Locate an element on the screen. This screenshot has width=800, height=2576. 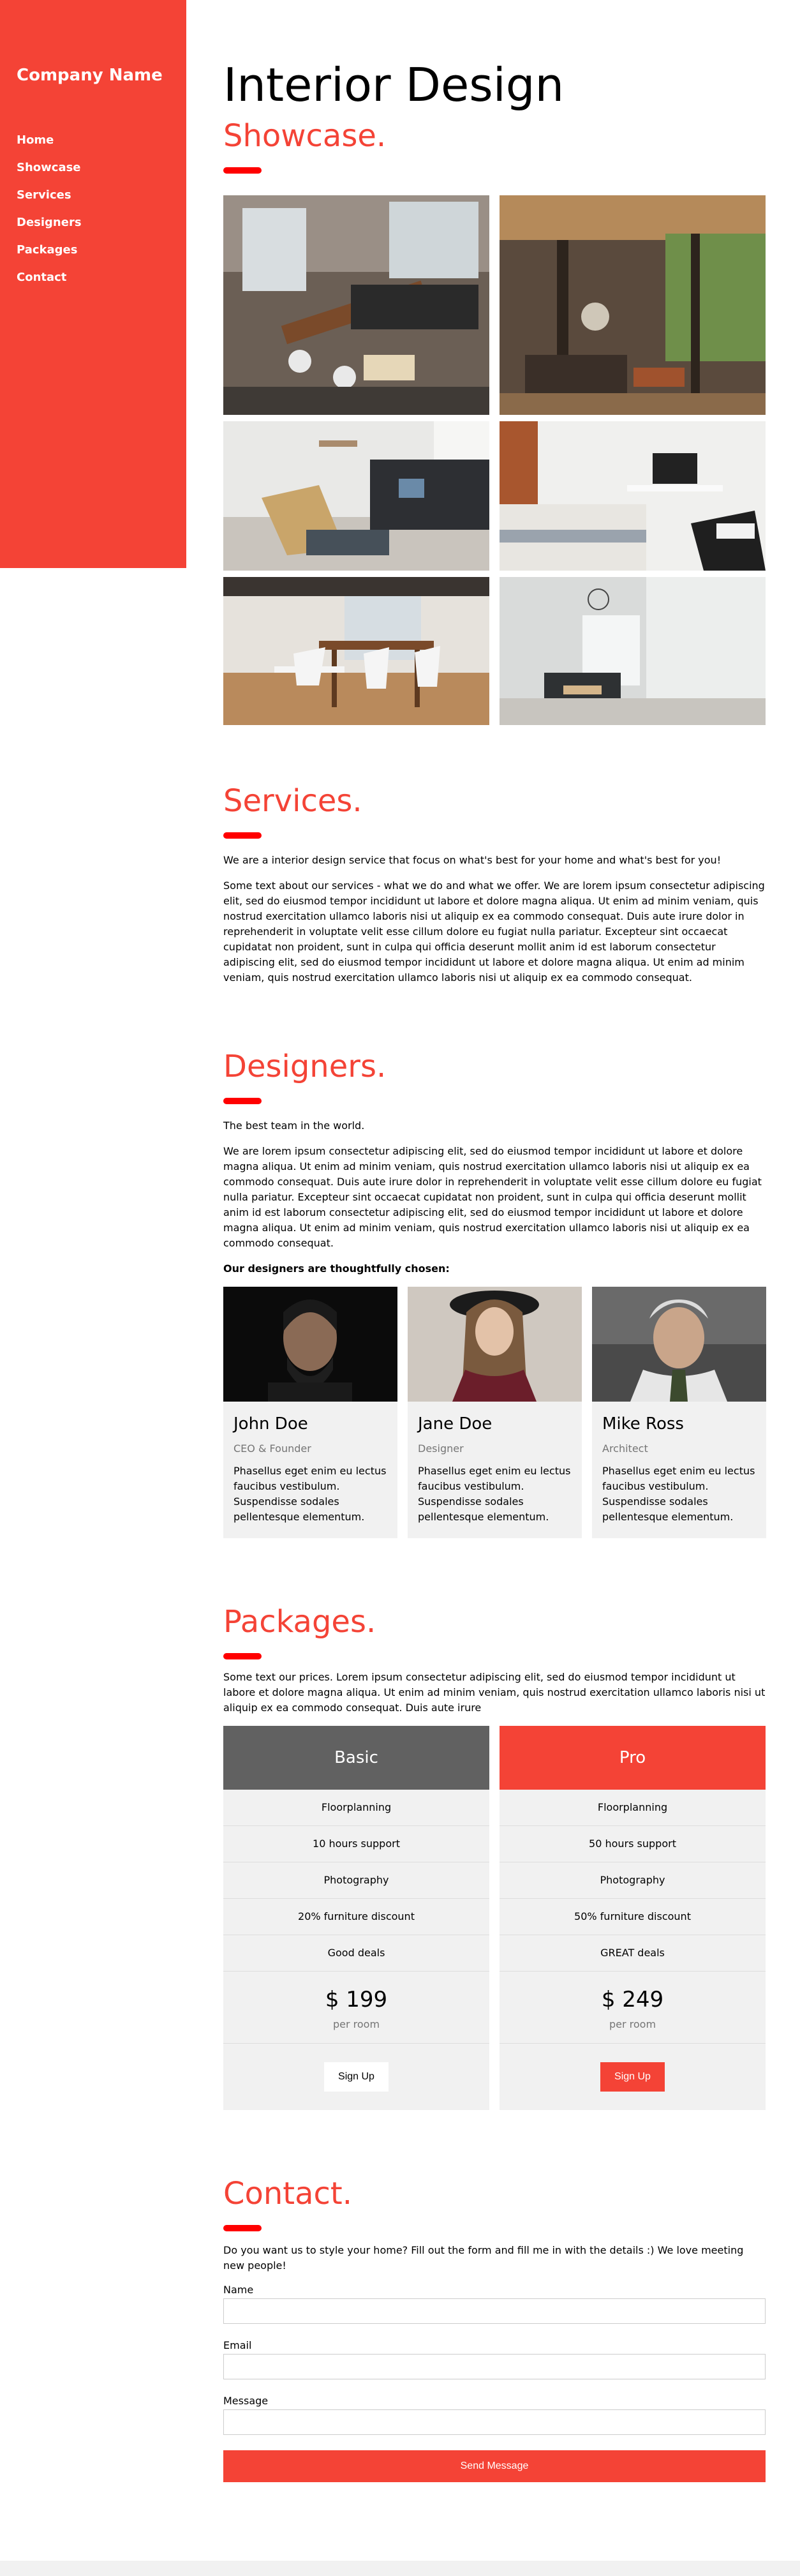
designers-intro: The best team in the world. is located at coordinates (294, 1126).